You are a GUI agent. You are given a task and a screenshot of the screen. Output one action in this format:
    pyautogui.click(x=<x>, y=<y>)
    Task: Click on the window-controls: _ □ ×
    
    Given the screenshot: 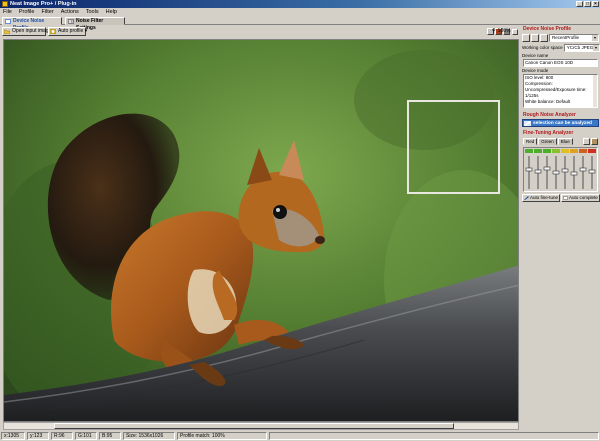 What is the action you would take?
    pyautogui.click(x=587, y=4)
    